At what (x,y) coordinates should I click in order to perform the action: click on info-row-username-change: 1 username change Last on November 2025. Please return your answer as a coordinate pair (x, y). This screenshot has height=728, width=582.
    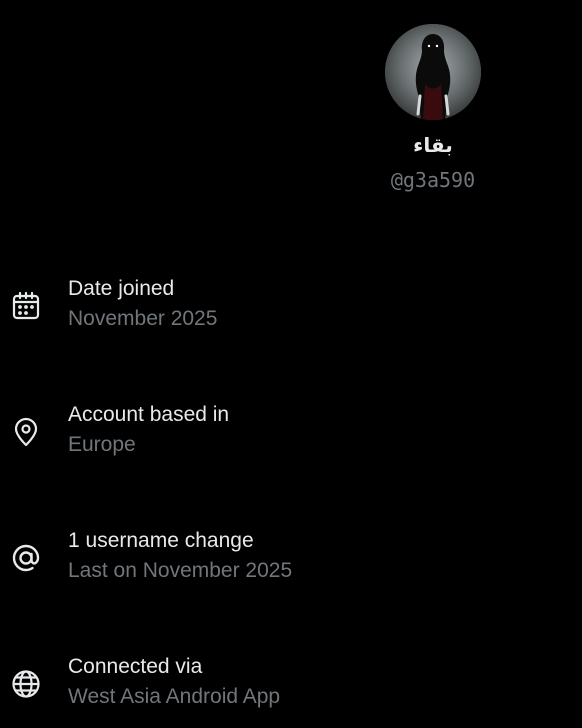
    Looking at the image, I should click on (291, 558).